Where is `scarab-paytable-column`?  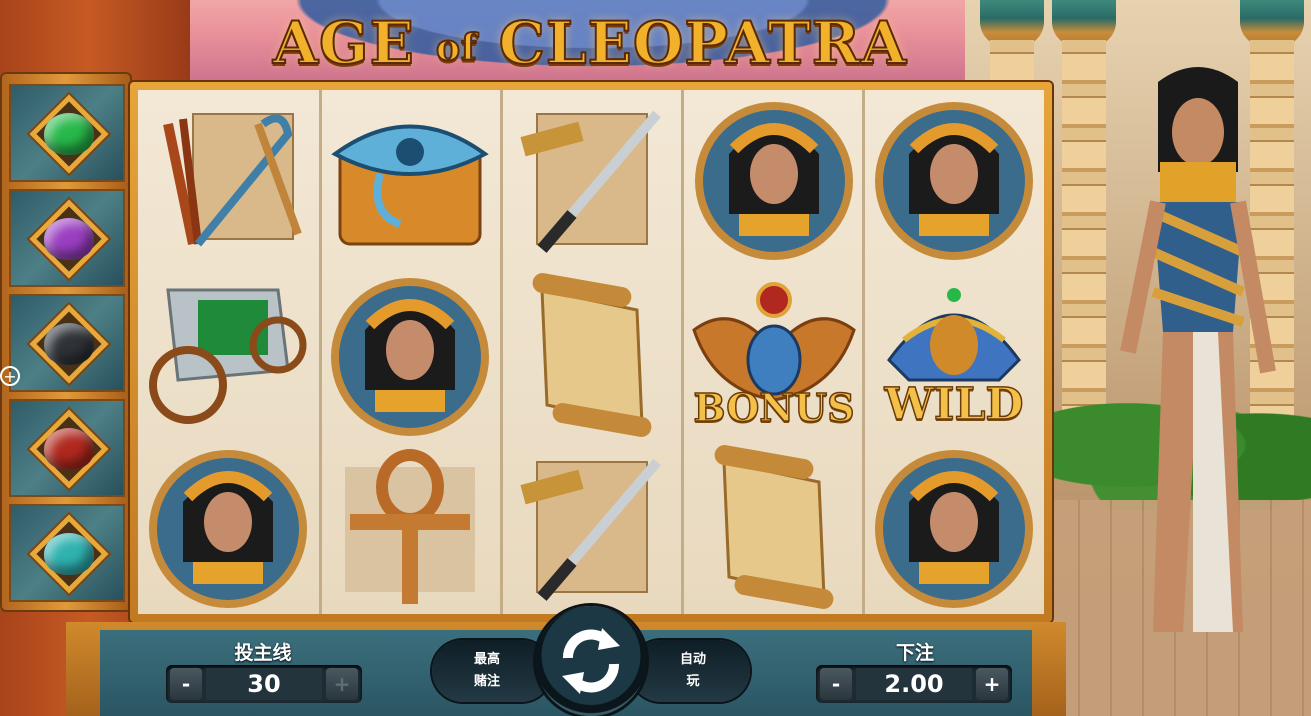 scarab-paytable-column is located at coordinates (66, 342).